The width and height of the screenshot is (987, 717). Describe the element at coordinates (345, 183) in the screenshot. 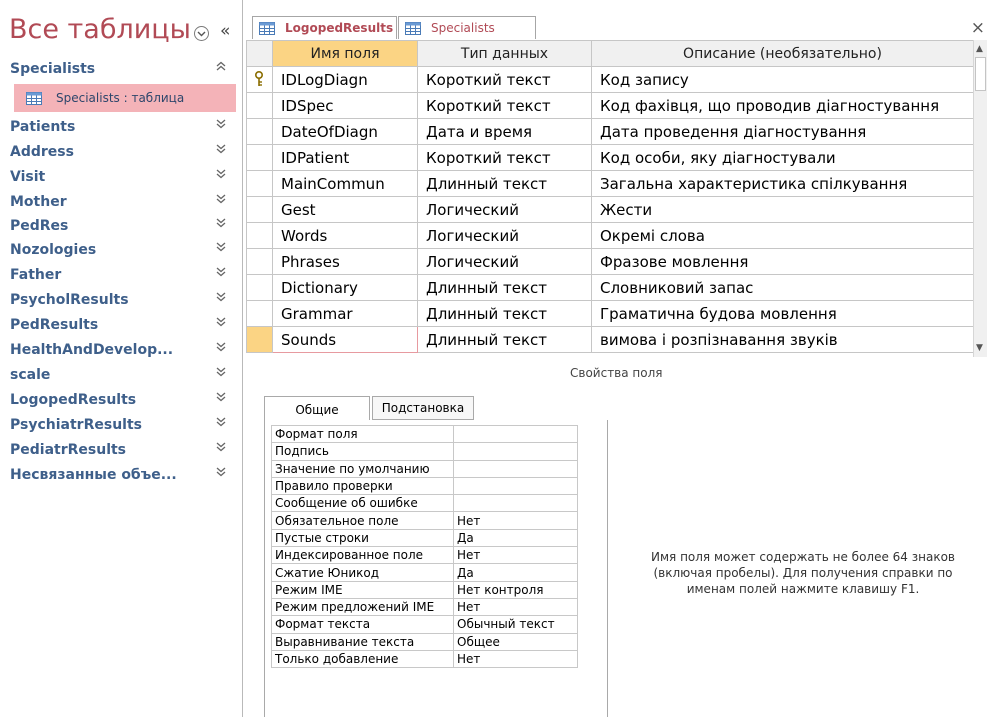

I see `field-name-cell: MainCommun` at that location.